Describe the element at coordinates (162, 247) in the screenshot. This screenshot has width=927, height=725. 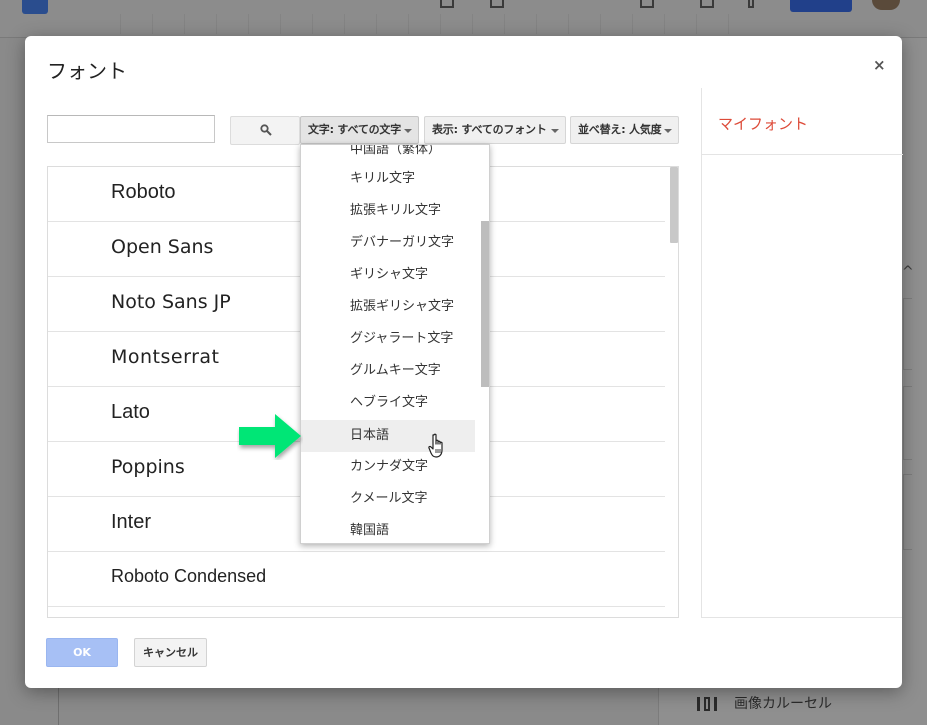
I see `font-name: Open Sans` at that location.